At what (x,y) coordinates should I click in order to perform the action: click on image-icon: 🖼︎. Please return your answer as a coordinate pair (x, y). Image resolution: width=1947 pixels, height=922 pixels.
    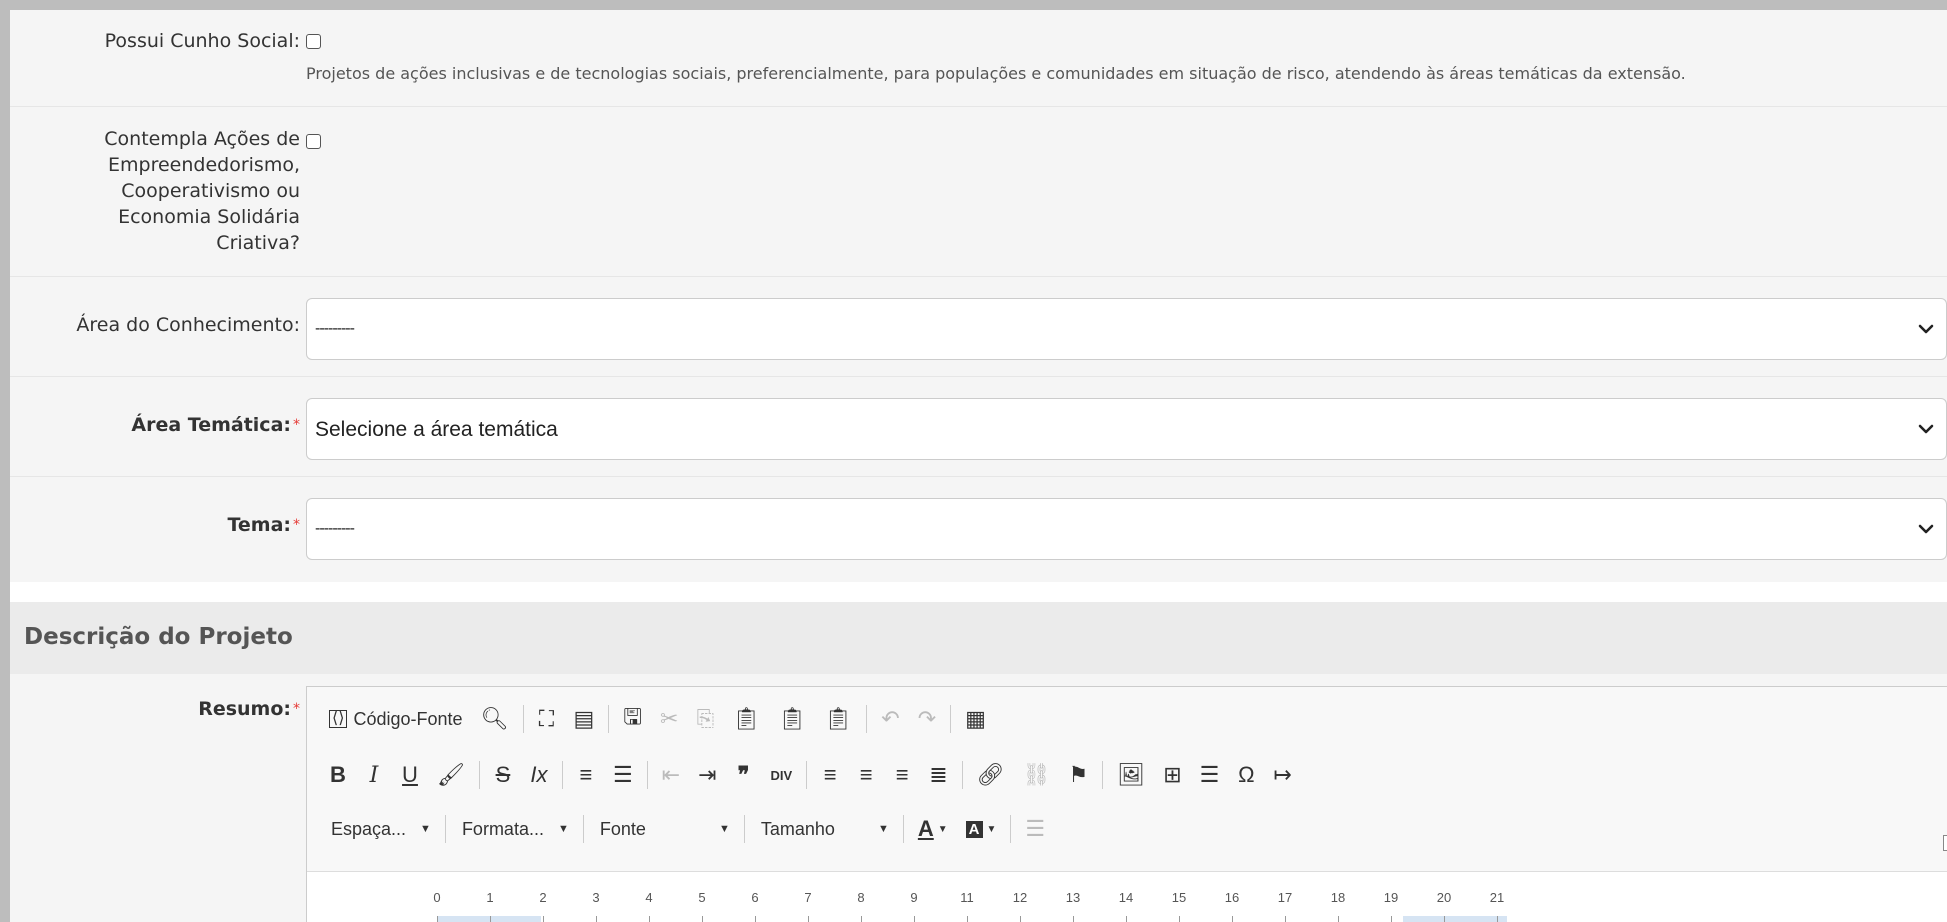
    Looking at the image, I should click on (1131, 774).